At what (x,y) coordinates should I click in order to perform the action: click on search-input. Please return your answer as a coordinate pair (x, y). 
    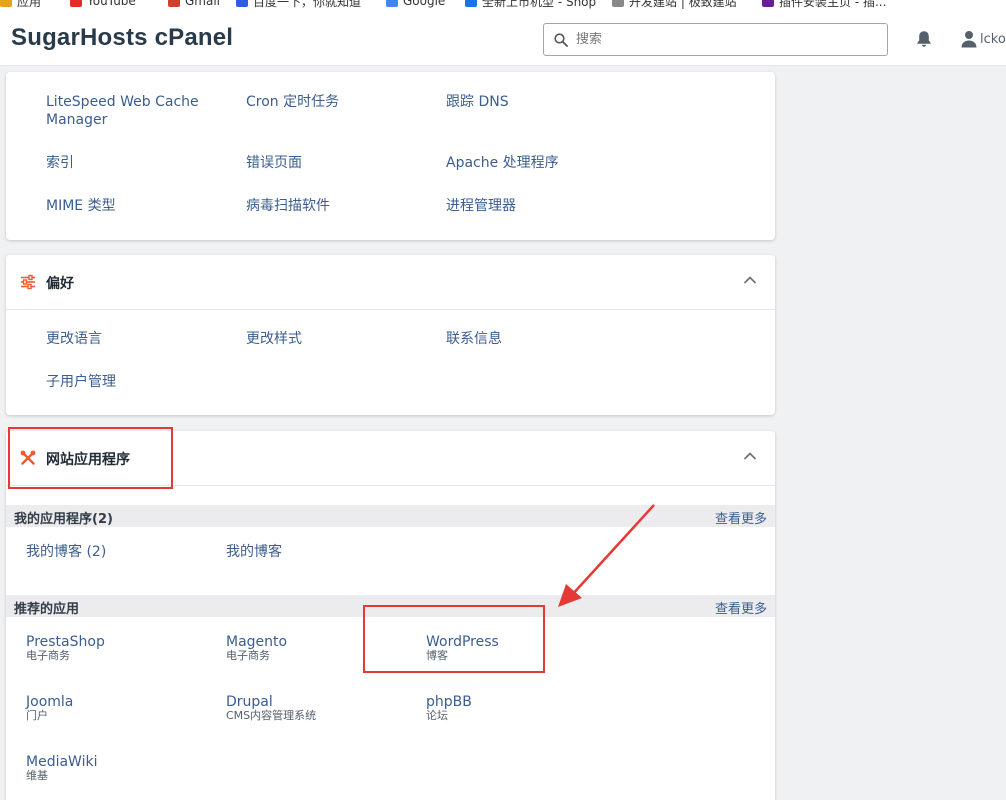
    Looking at the image, I should click on (721, 39).